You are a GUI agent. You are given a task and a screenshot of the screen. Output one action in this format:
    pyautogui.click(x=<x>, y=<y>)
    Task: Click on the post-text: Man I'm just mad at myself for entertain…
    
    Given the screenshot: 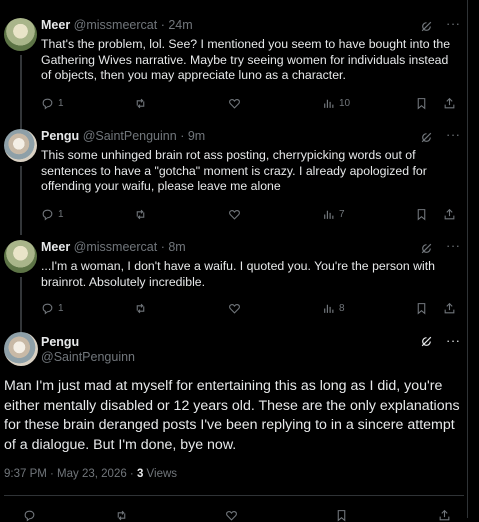 What is the action you would take?
    pyautogui.click(x=232, y=415)
    